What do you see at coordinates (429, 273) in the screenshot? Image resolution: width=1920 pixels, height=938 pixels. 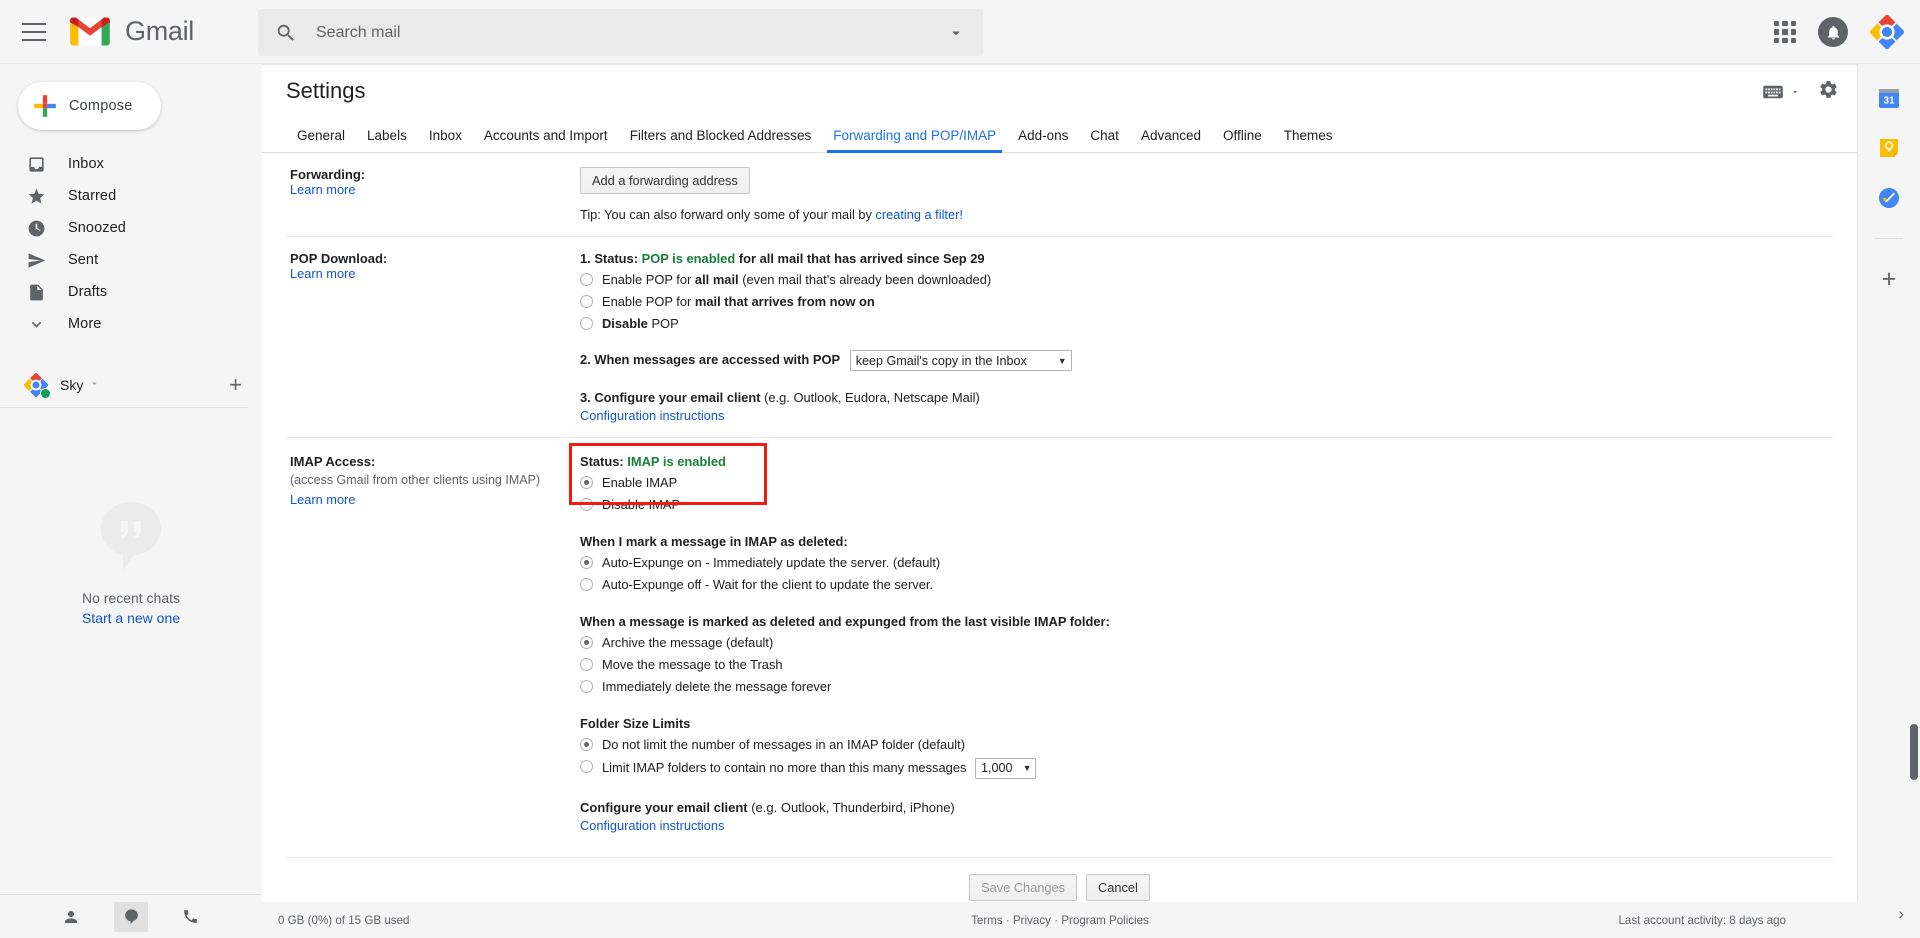 I see `pop-learn-more-link: Learn more` at bounding box center [429, 273].